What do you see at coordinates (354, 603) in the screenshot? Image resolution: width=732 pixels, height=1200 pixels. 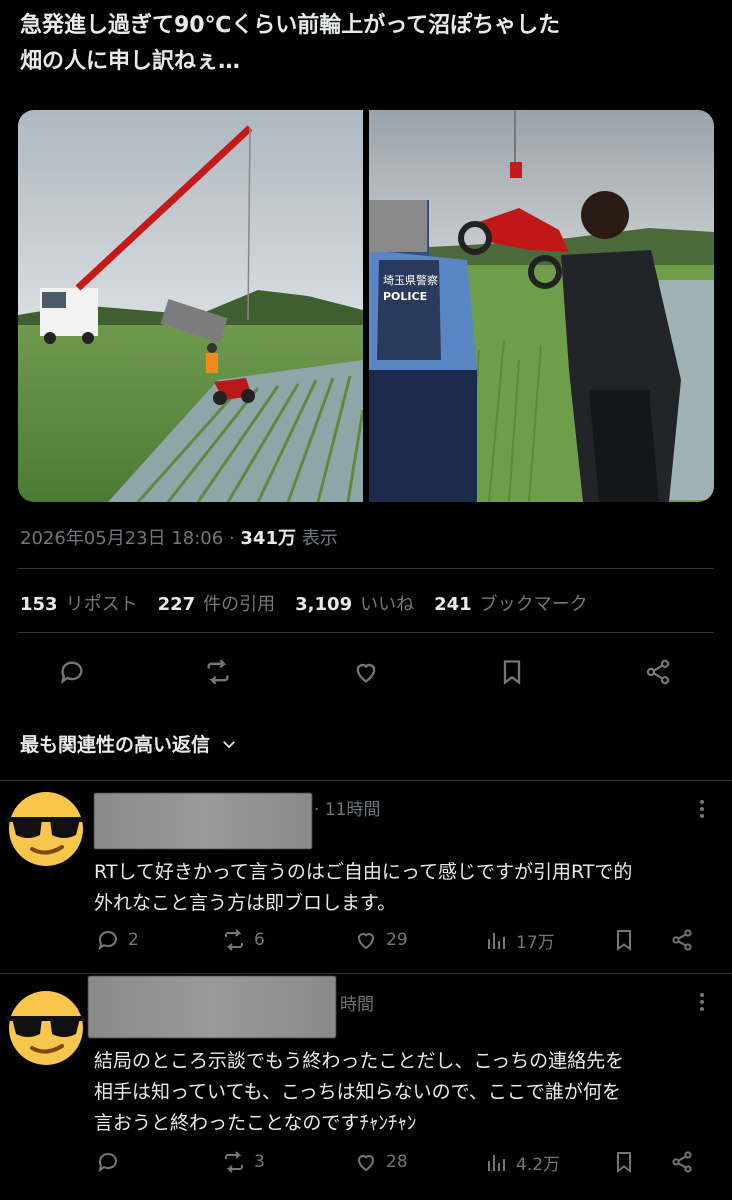 I see `stat-likes: 3,109 いいね` at bounding box center [354, 603].